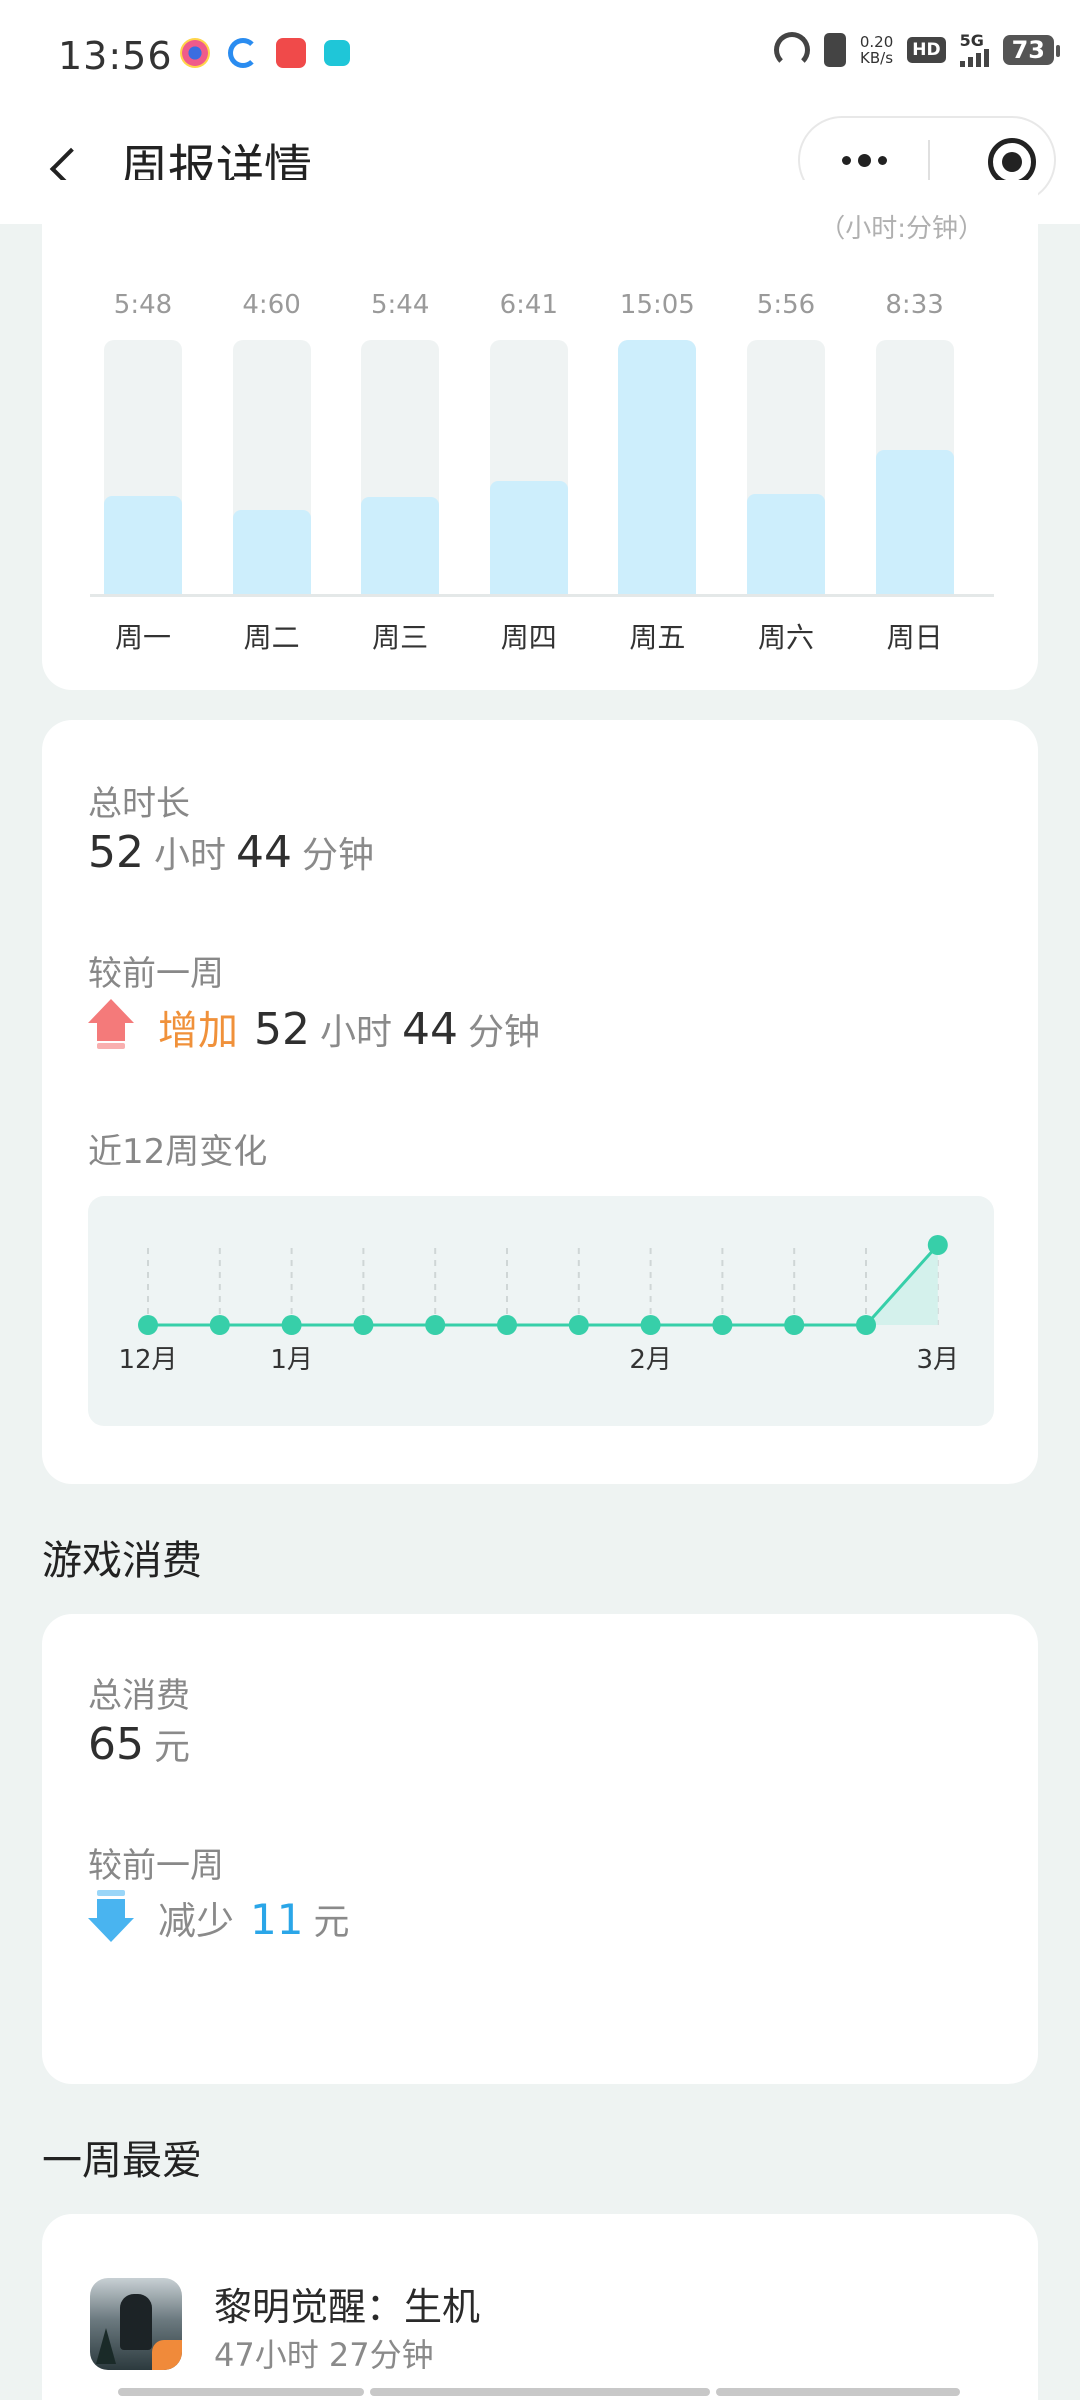 The width and height of the screenshot is (1080, 2400). Describe the element at coordinates (122, 2161) in the screenshot. I see `favorite-section-title: 一周最爱` at that location.